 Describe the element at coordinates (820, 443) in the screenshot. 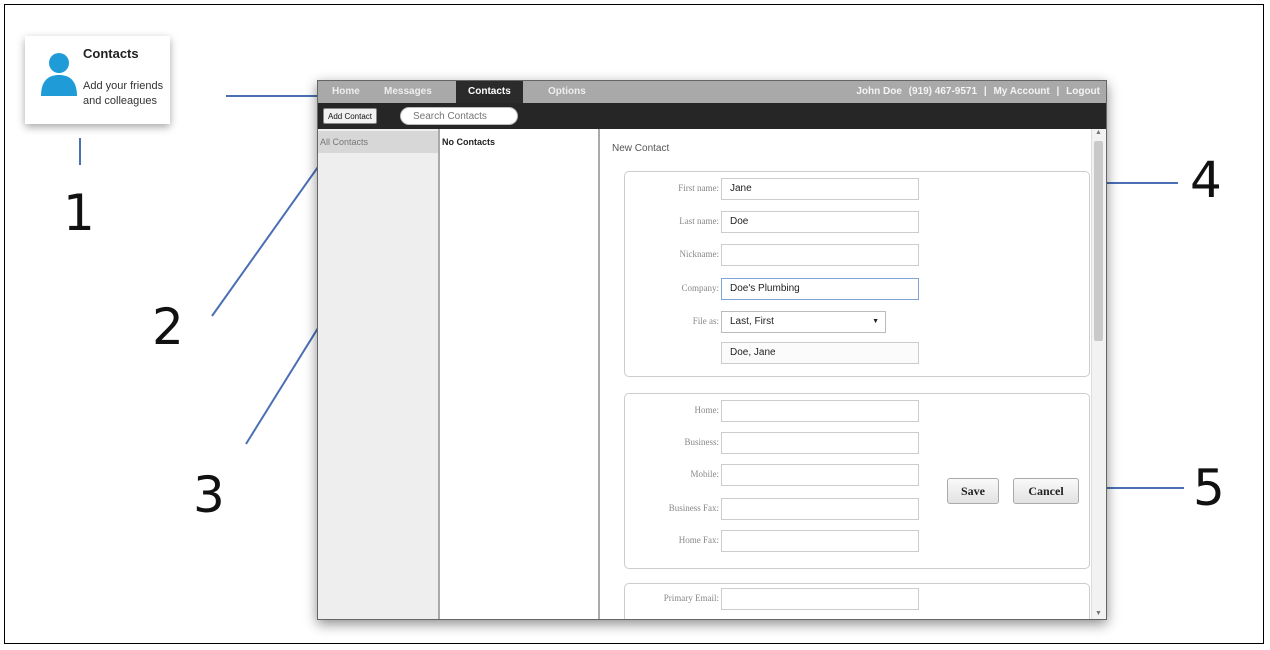

I see `business-phone-field` at that location.